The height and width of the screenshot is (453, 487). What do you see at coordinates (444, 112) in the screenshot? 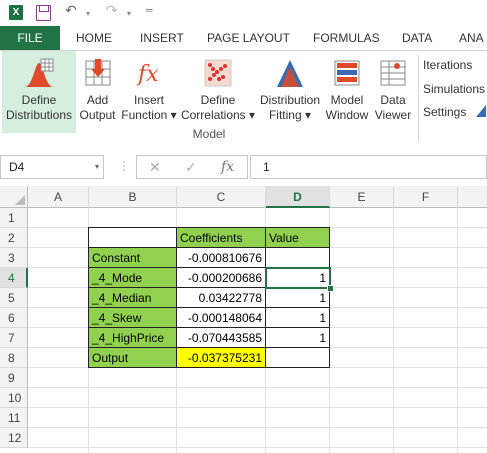
I see `settings-button: Settings` at bounding box center [444, 112].